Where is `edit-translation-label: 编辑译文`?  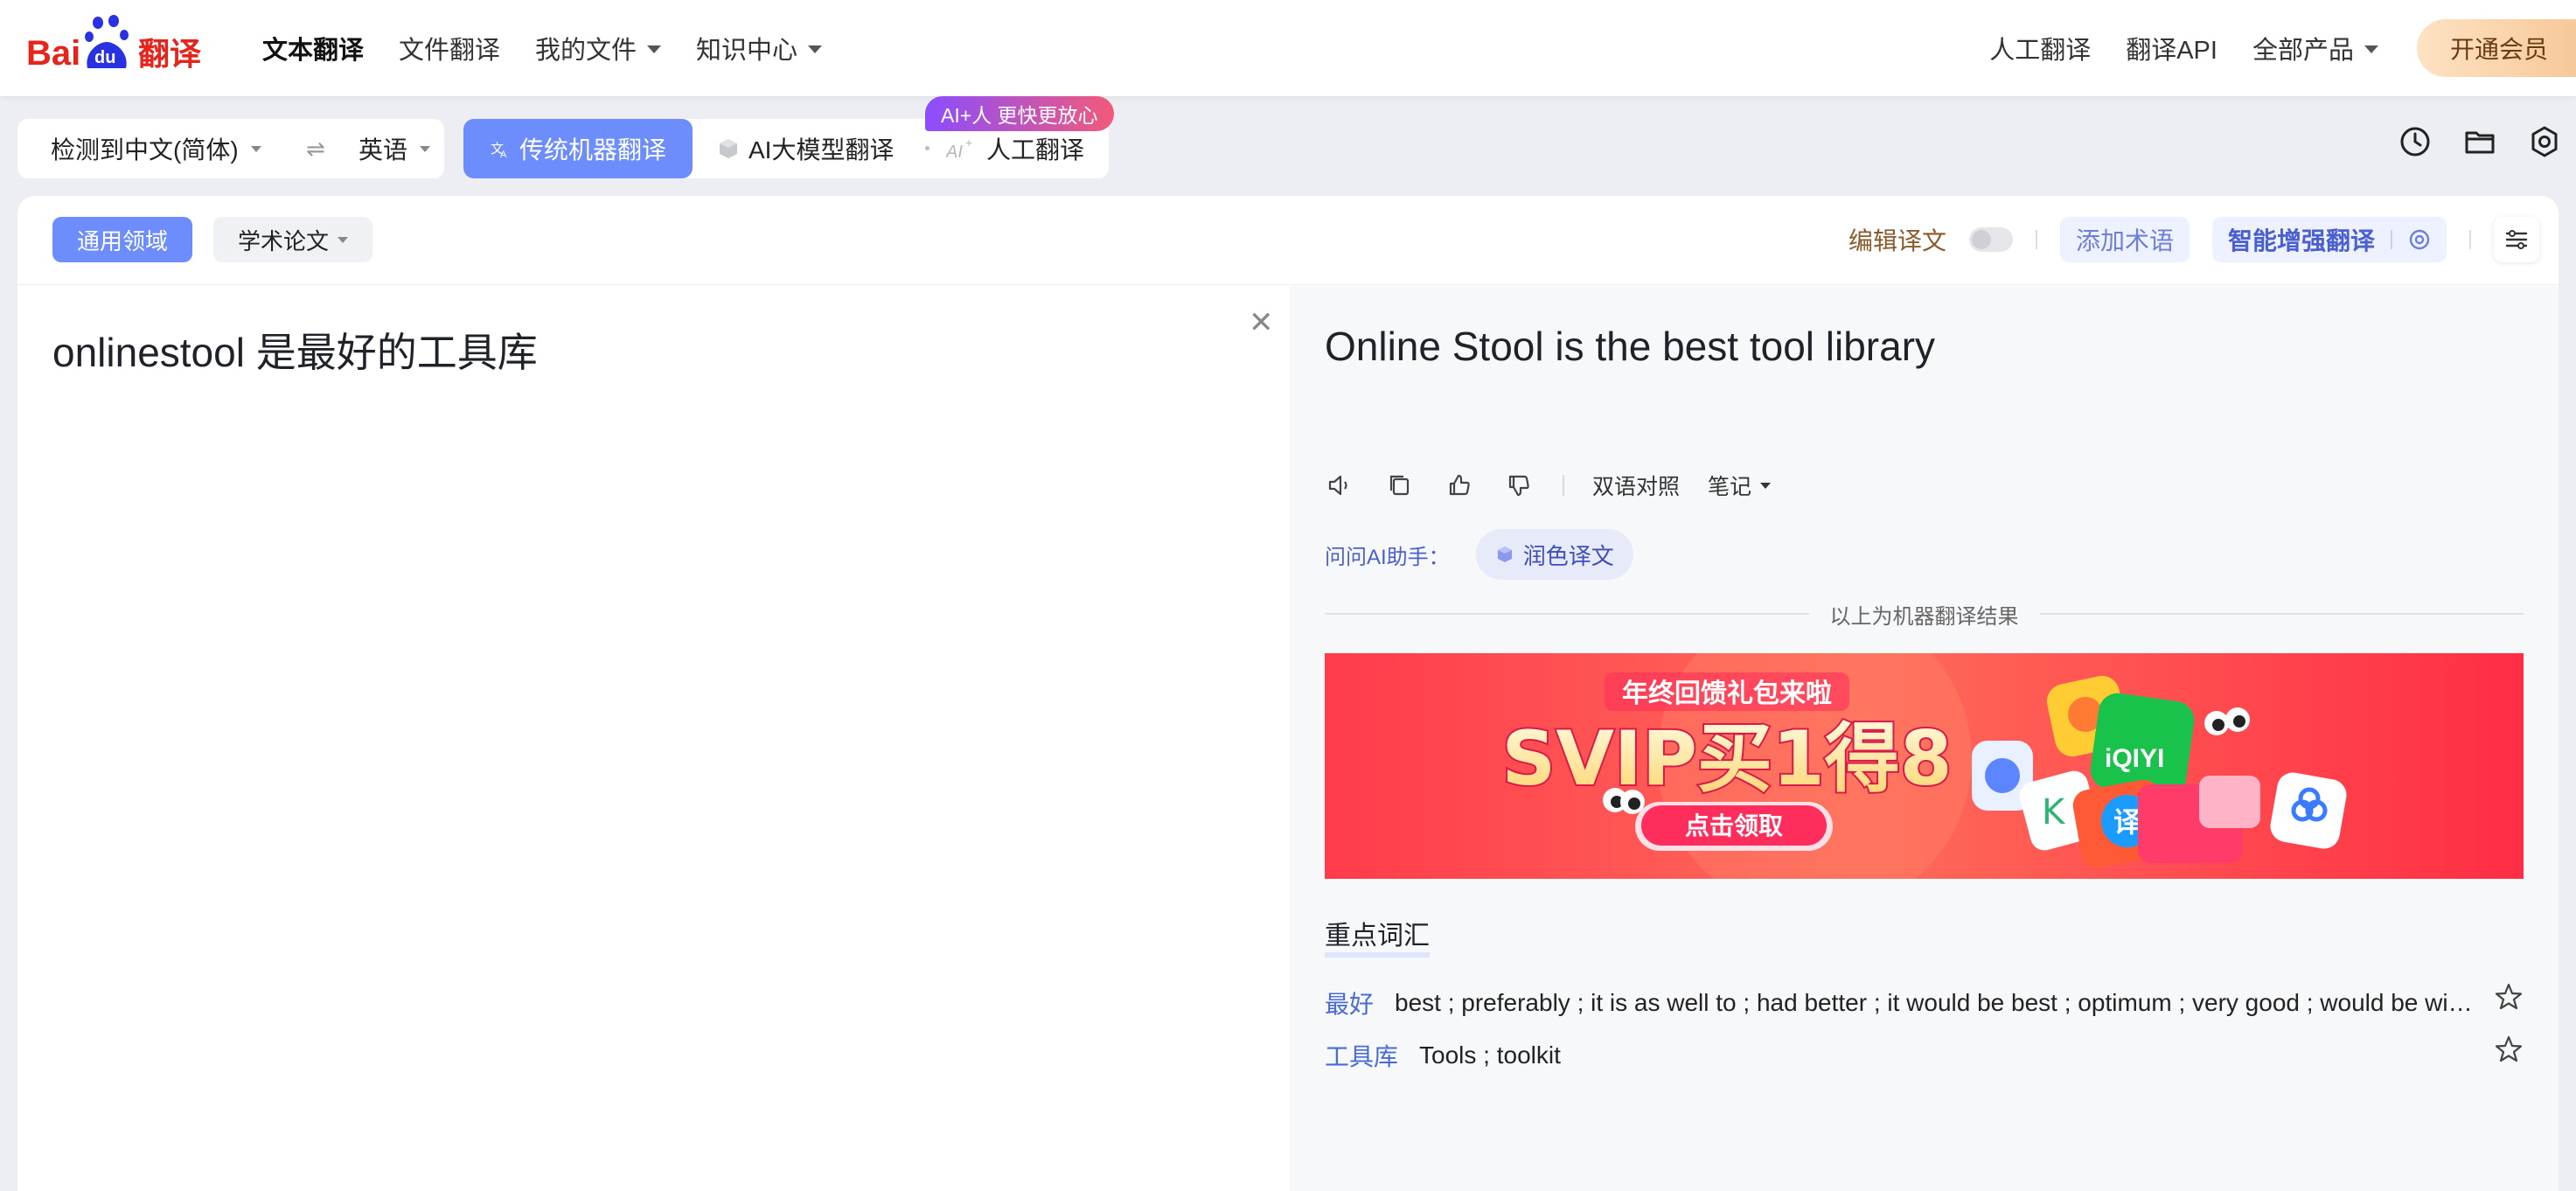
edit-translation-label: 编辑译文 is located at coordinates (1897, 240).